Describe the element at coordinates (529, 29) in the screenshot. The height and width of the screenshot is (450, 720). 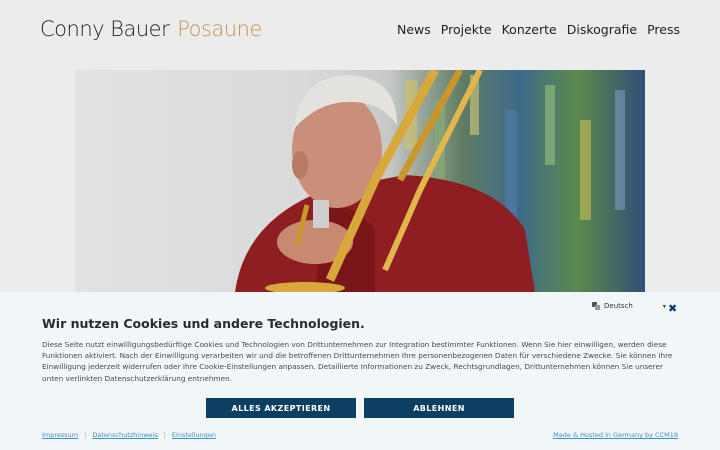
I see `nav-konzerte: Konzerte` at that location.